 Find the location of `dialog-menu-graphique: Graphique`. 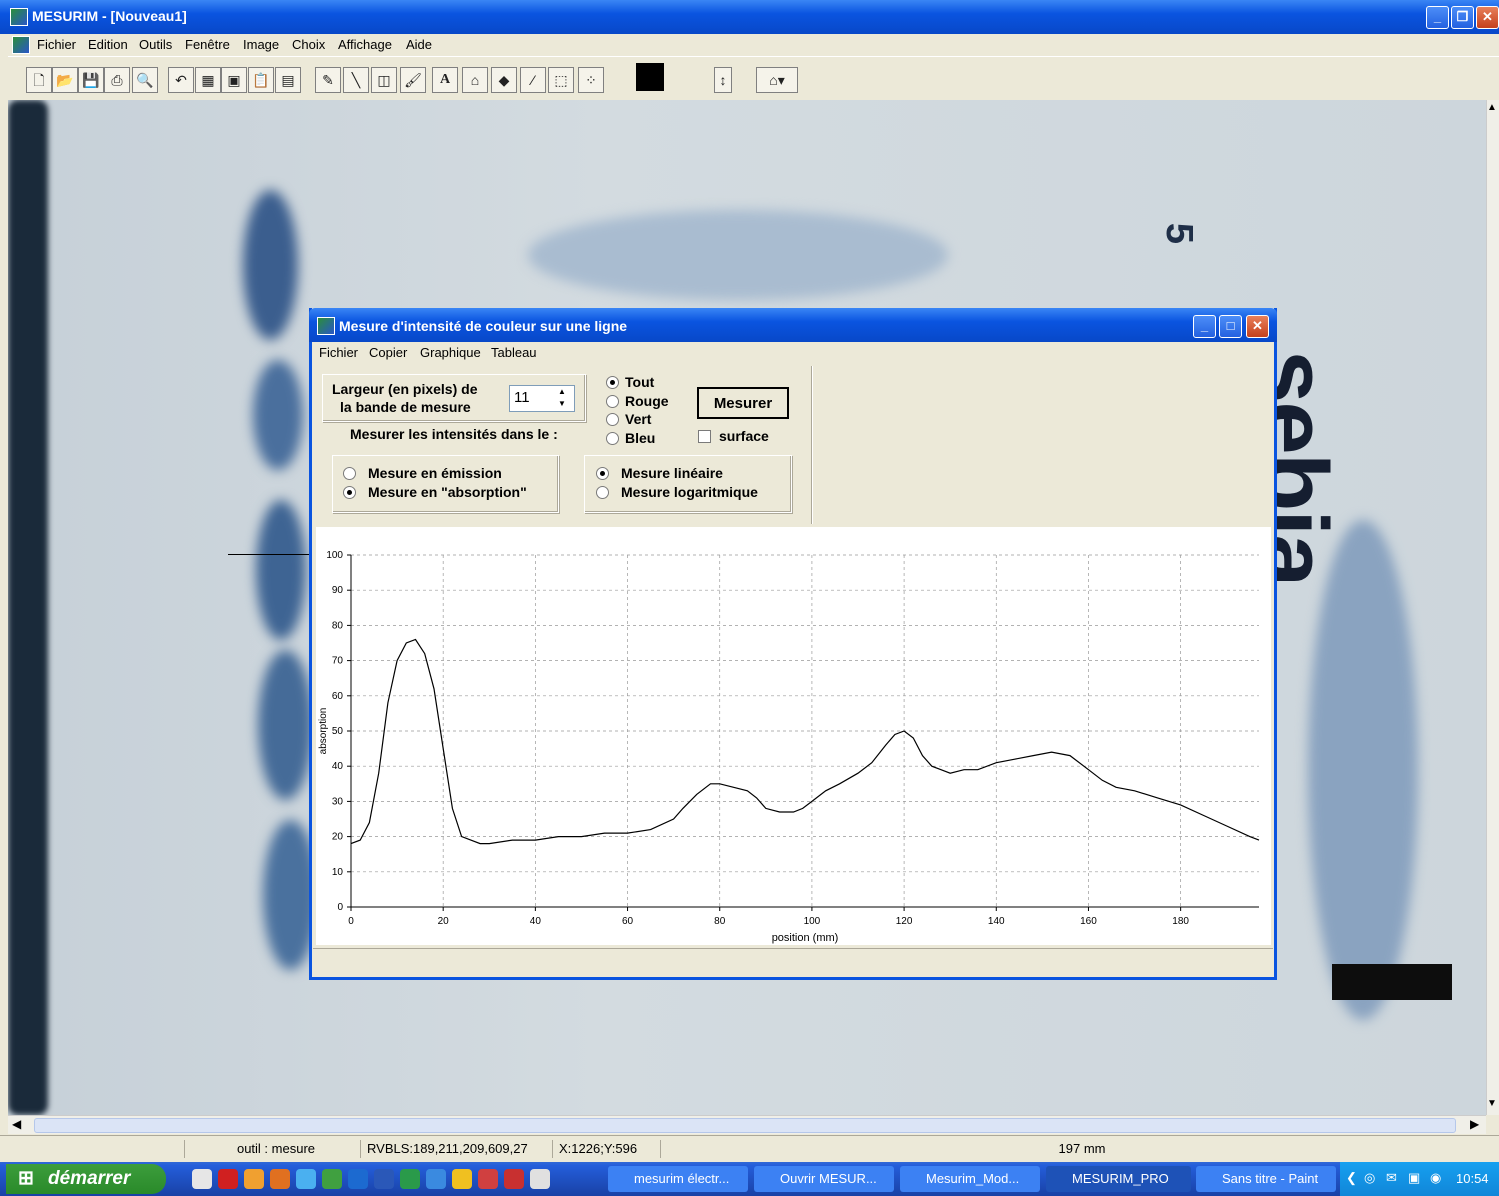

dialog-menu-graphique: Graphique is located at coordinates (450, 352).